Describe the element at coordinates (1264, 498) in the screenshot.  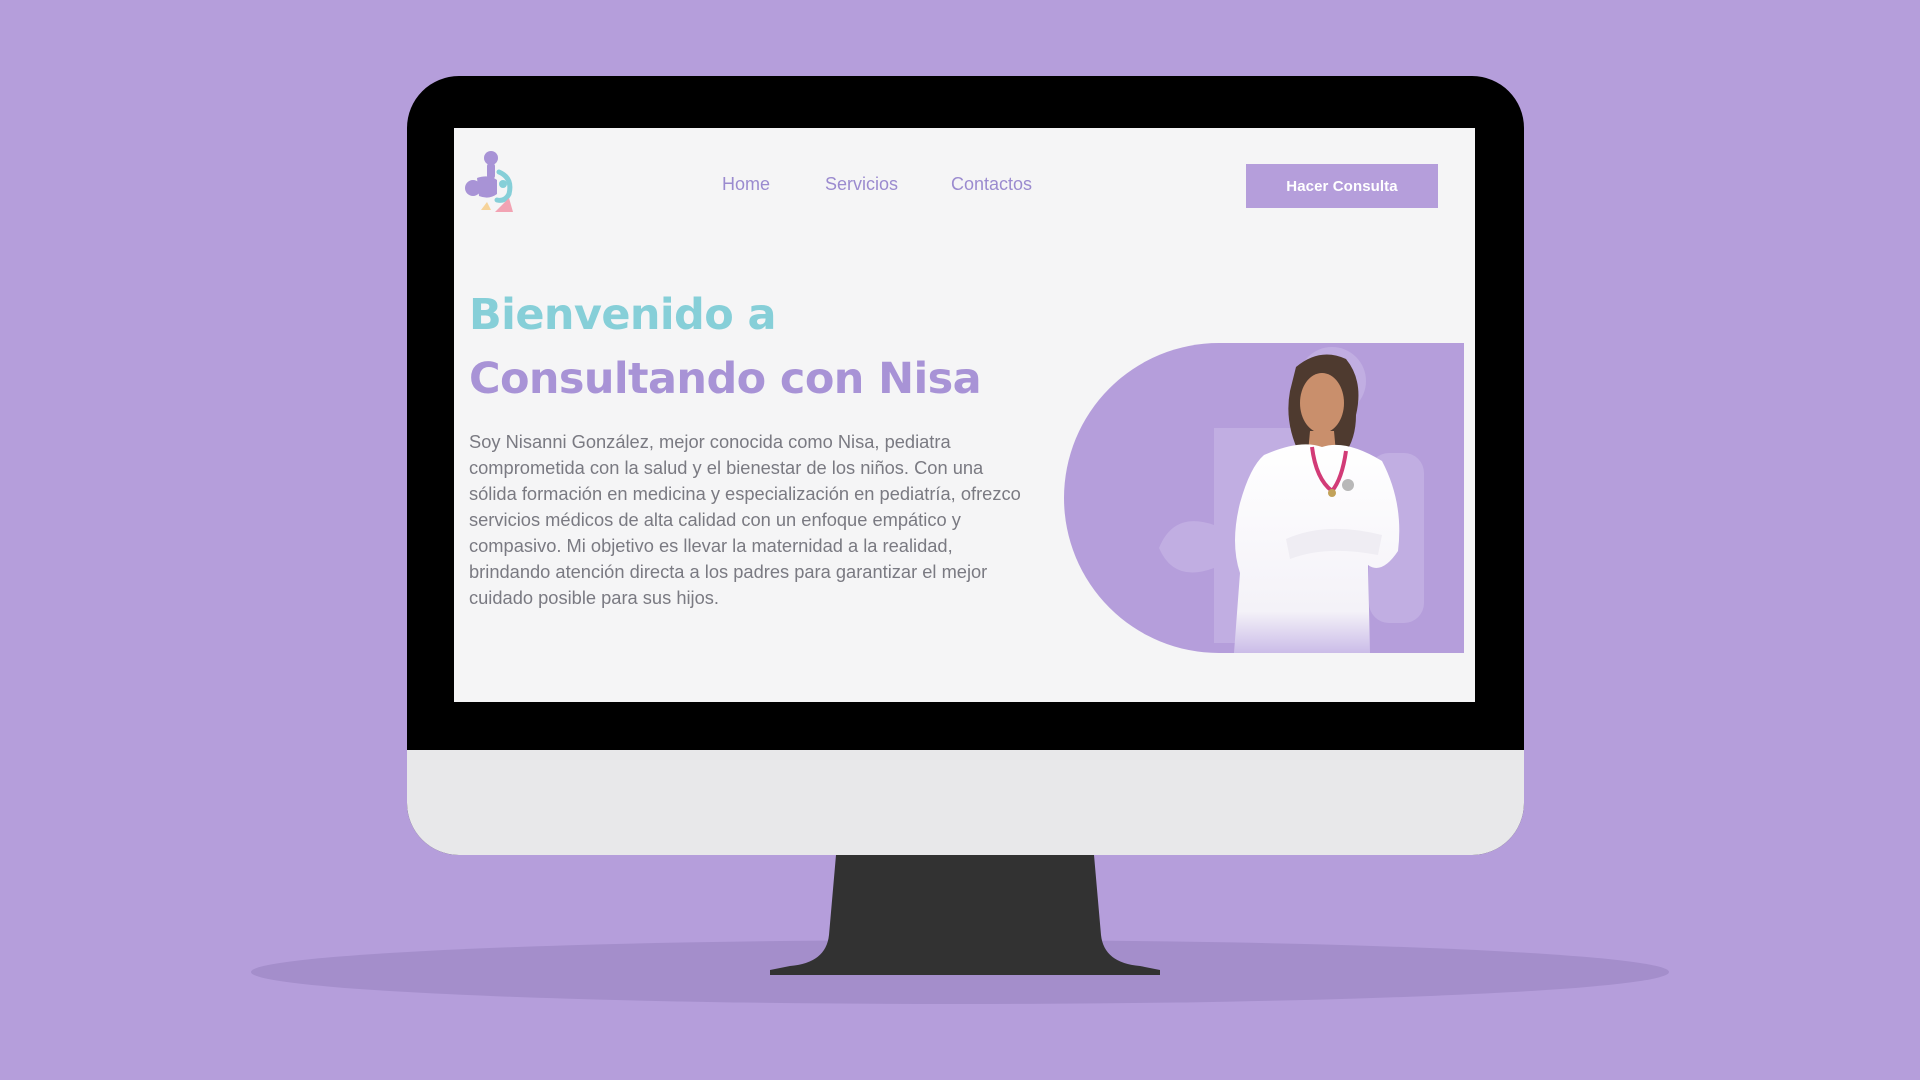
I see `doctor-portrait-icon` at that location.